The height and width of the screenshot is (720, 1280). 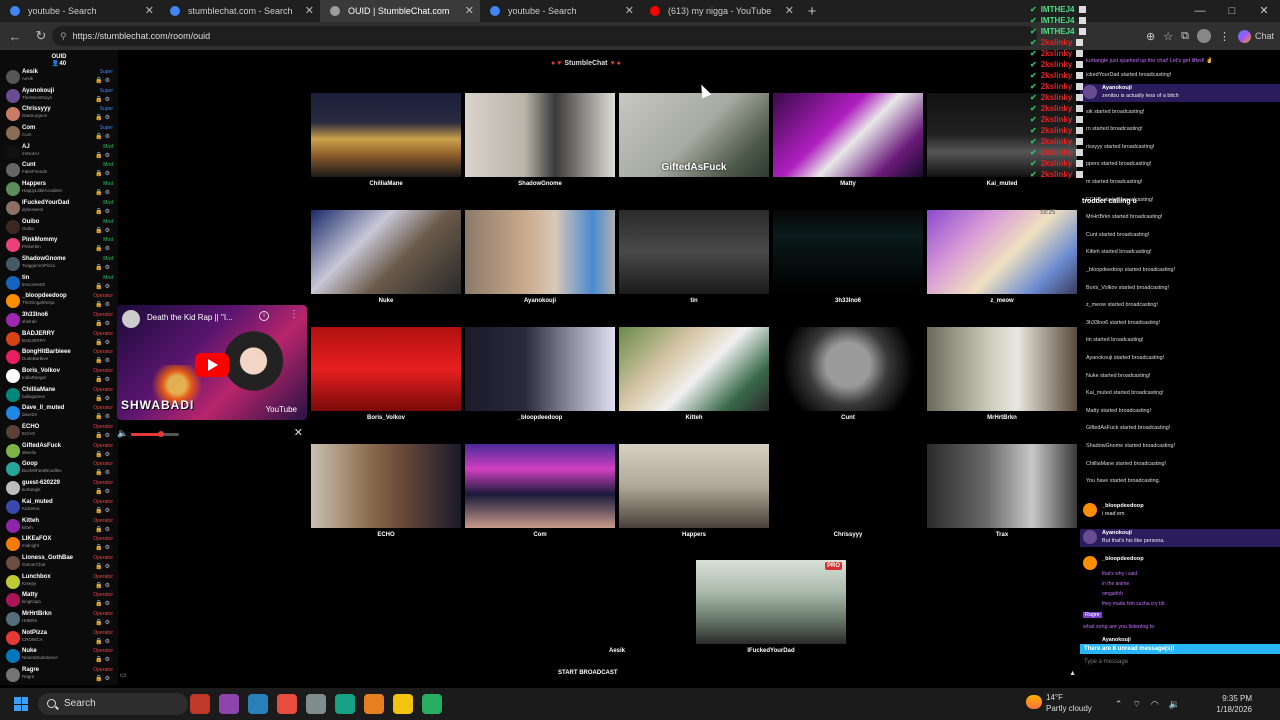 What do you see at coordinates (264, 316) in the screenshot?
I see `info-icon: i` at bounding box center [264, 316].